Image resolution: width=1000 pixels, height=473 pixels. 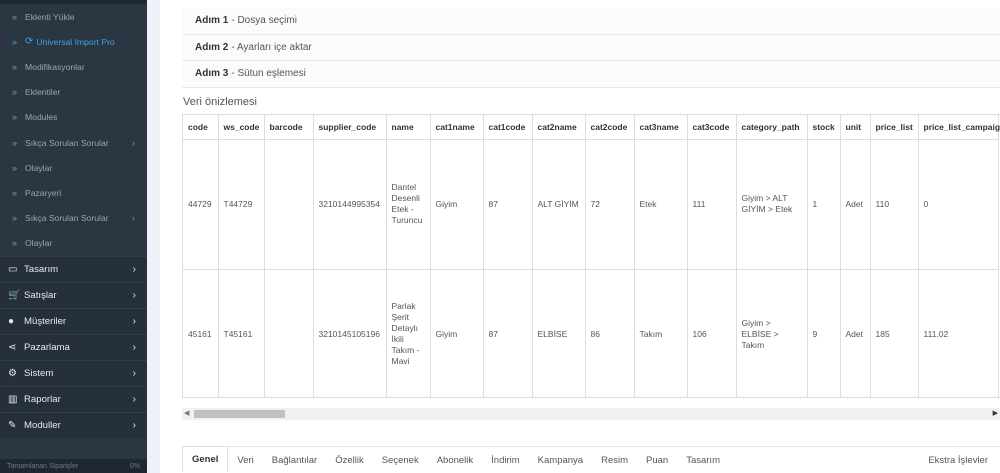 I want to click on column-header: cat2name, so click(x=559, y=127).